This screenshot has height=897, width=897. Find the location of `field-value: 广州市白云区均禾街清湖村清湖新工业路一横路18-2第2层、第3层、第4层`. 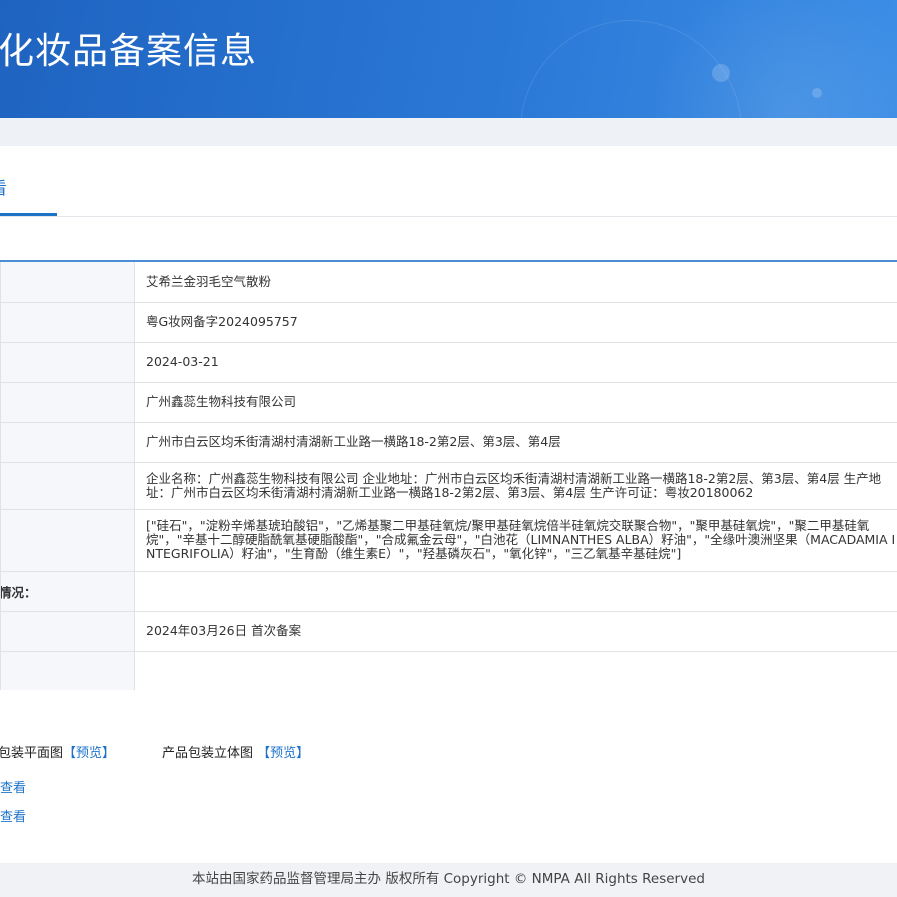

field-value: 广州市白云区均禾街清湖村清湖新工业路一横路18-2第2层、第3层、第4层 is located at coordinates (515, 442).